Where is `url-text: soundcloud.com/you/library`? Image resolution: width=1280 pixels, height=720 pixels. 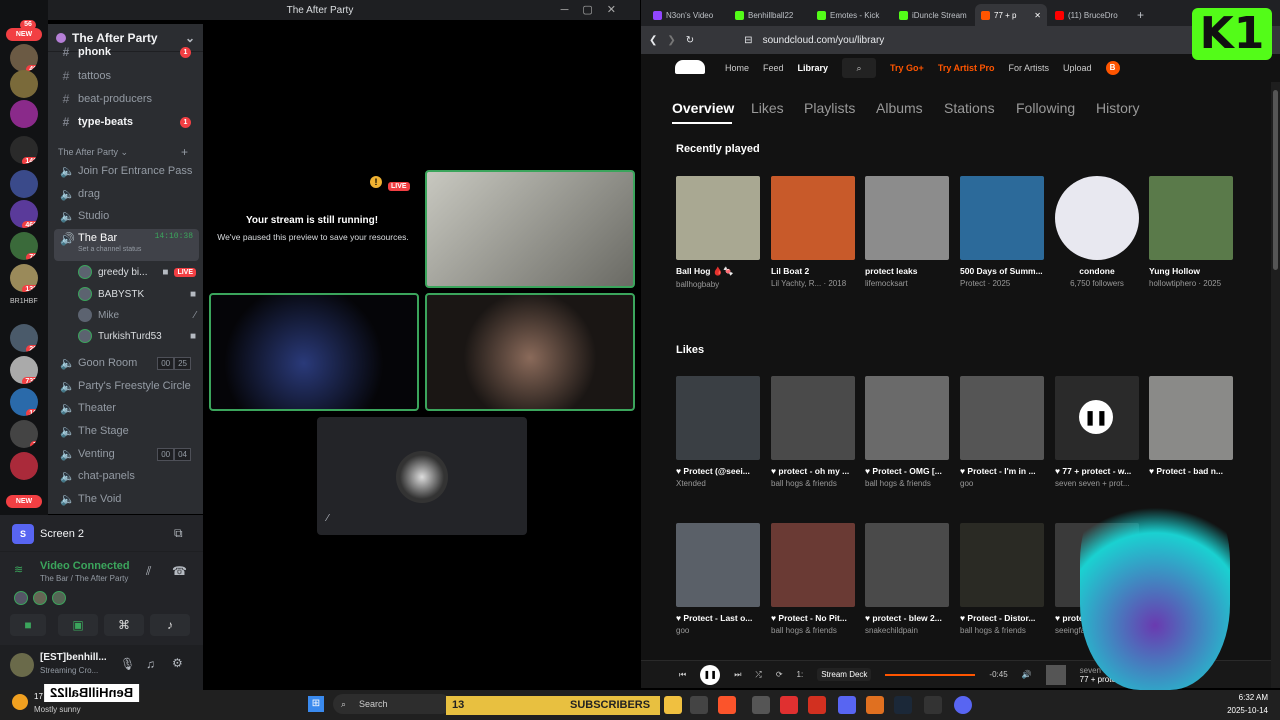 url-text: soundcloud.com/you/library is located at coordinates (824, 40).